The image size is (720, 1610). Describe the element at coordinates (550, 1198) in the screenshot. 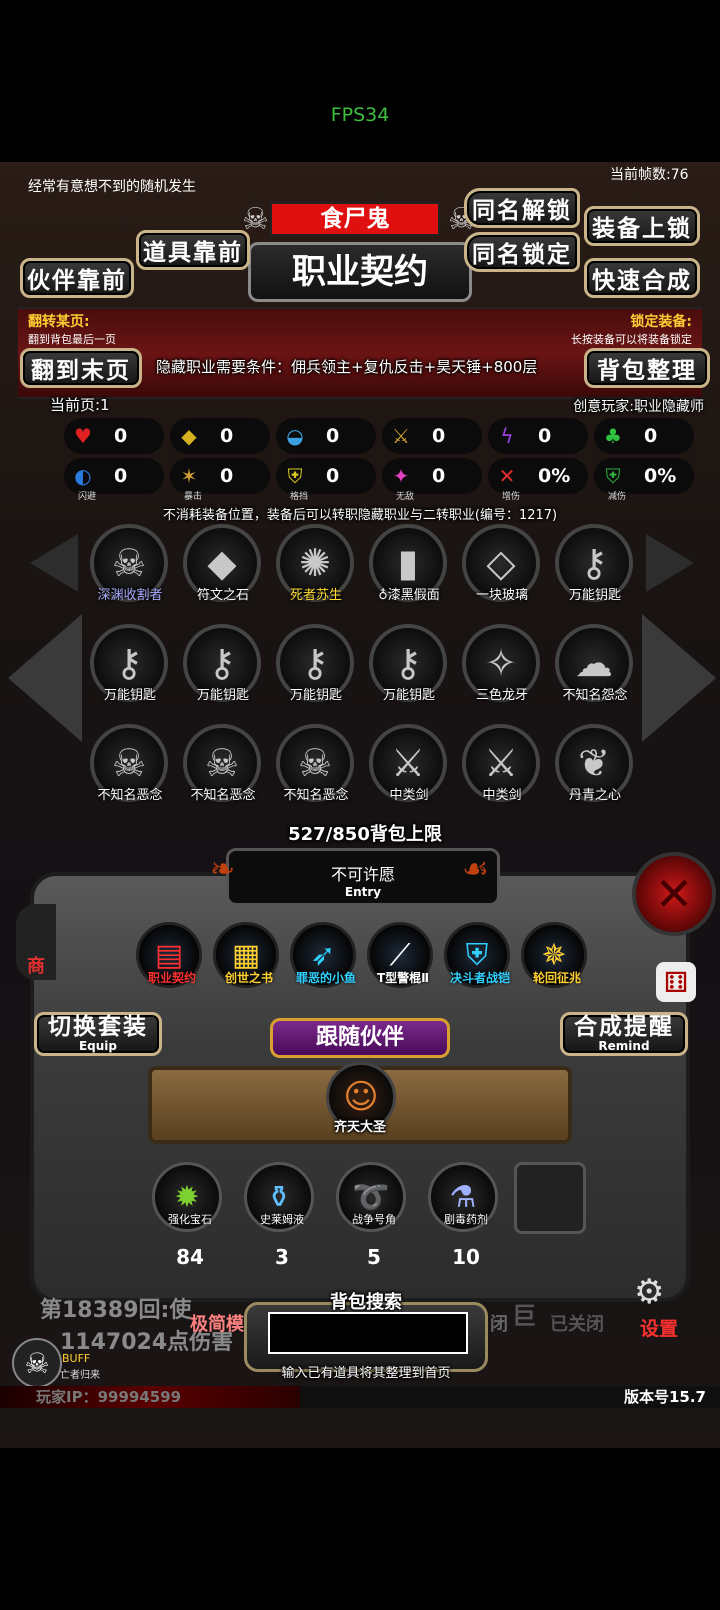

I see `empty-consumable-slot` at that location.